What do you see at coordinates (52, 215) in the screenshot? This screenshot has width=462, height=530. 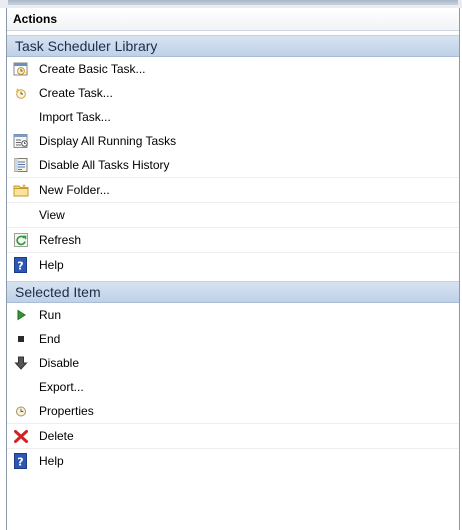 I see `action-label: View` at bounding box center [52, 215].